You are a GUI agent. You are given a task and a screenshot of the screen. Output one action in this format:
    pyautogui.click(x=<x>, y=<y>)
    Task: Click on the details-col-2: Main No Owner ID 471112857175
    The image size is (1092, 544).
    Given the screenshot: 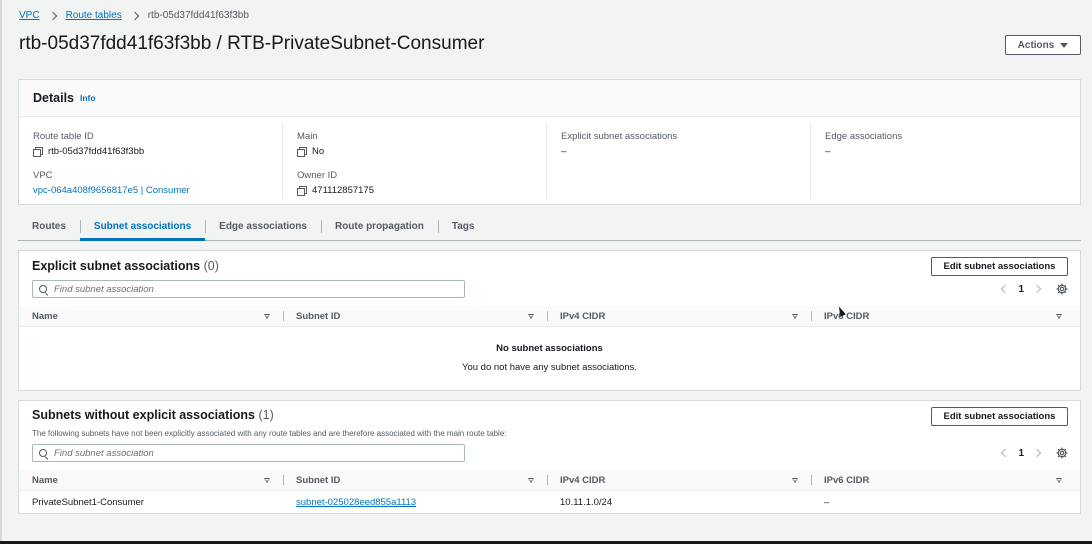 What is the action you would take?
    pyautogui.click(x=415, y=161)
    